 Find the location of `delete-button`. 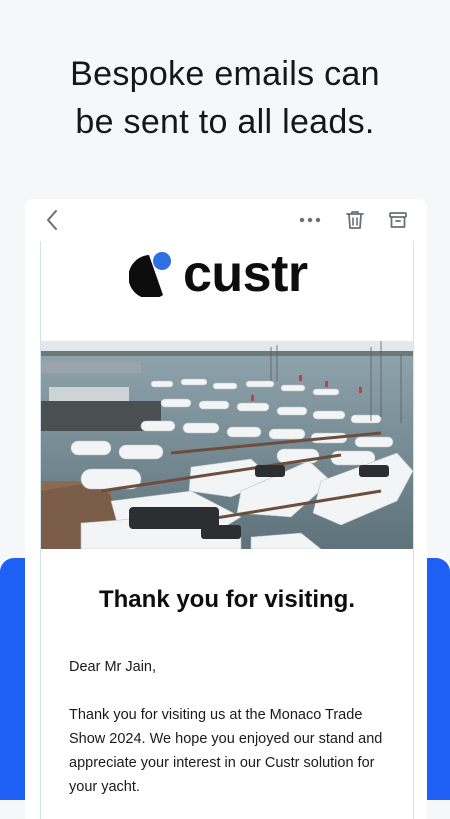

delete-button is located at coordinates (355, 220).